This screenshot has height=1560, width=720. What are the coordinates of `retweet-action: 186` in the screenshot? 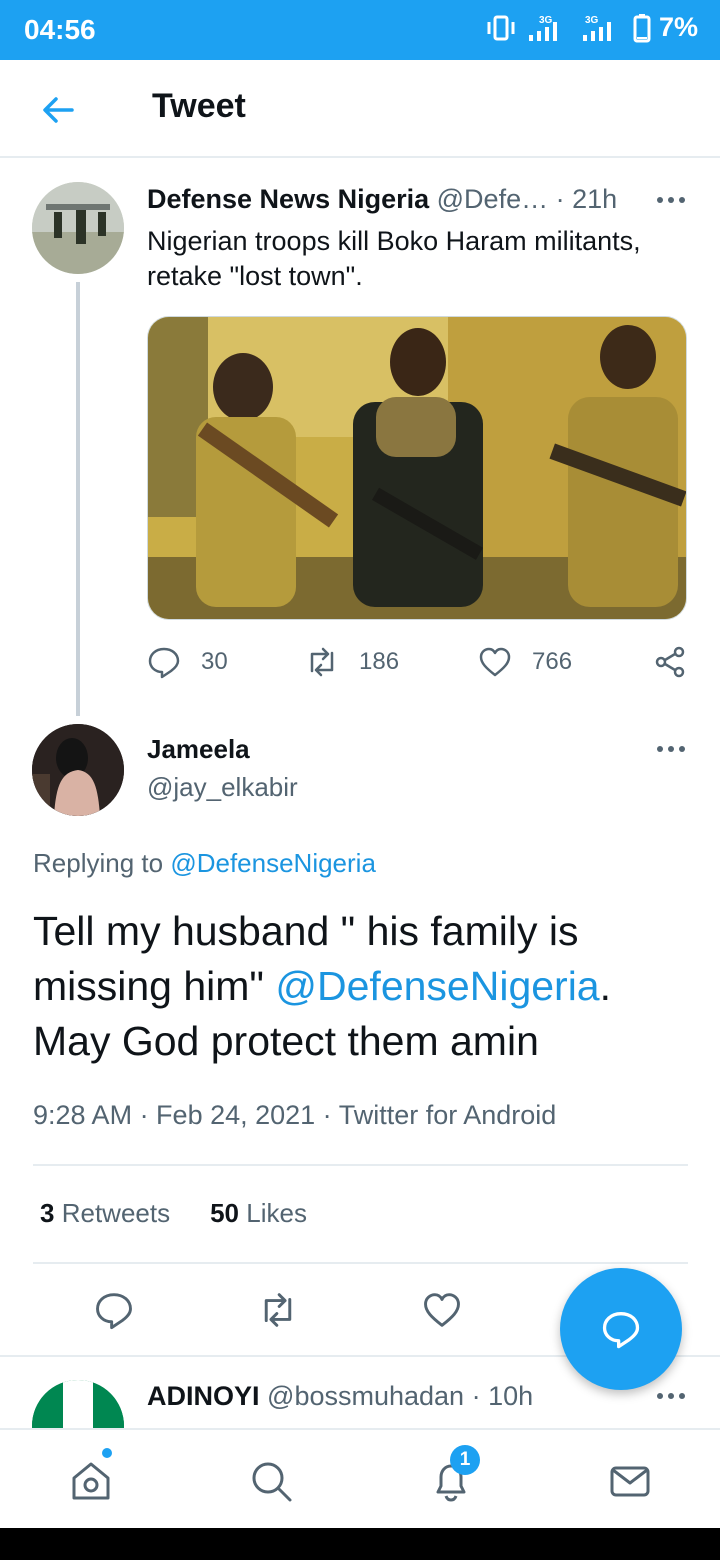 It's located at (352, 662).